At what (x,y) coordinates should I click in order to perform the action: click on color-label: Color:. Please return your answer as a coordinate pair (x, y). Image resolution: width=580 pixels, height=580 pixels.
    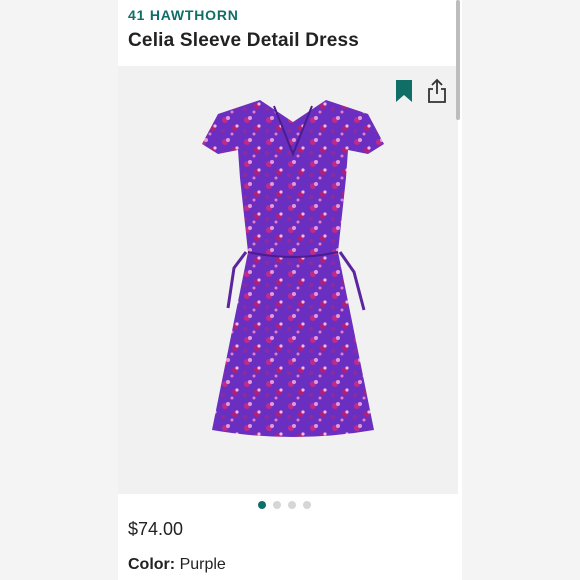
    Looking at the image, I should click on (152, 564).